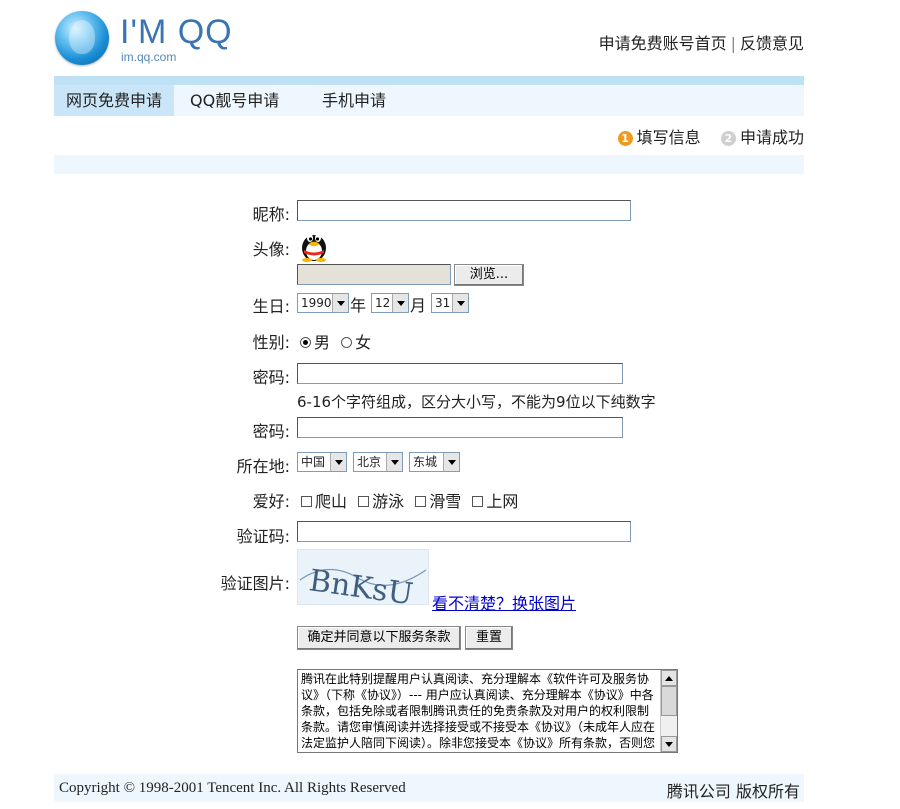 This screenshot has height=809, width=900. Describe the element at coordinates (271, 501) in the screenshot. I see `hobby-label: 爱好:` at that location.